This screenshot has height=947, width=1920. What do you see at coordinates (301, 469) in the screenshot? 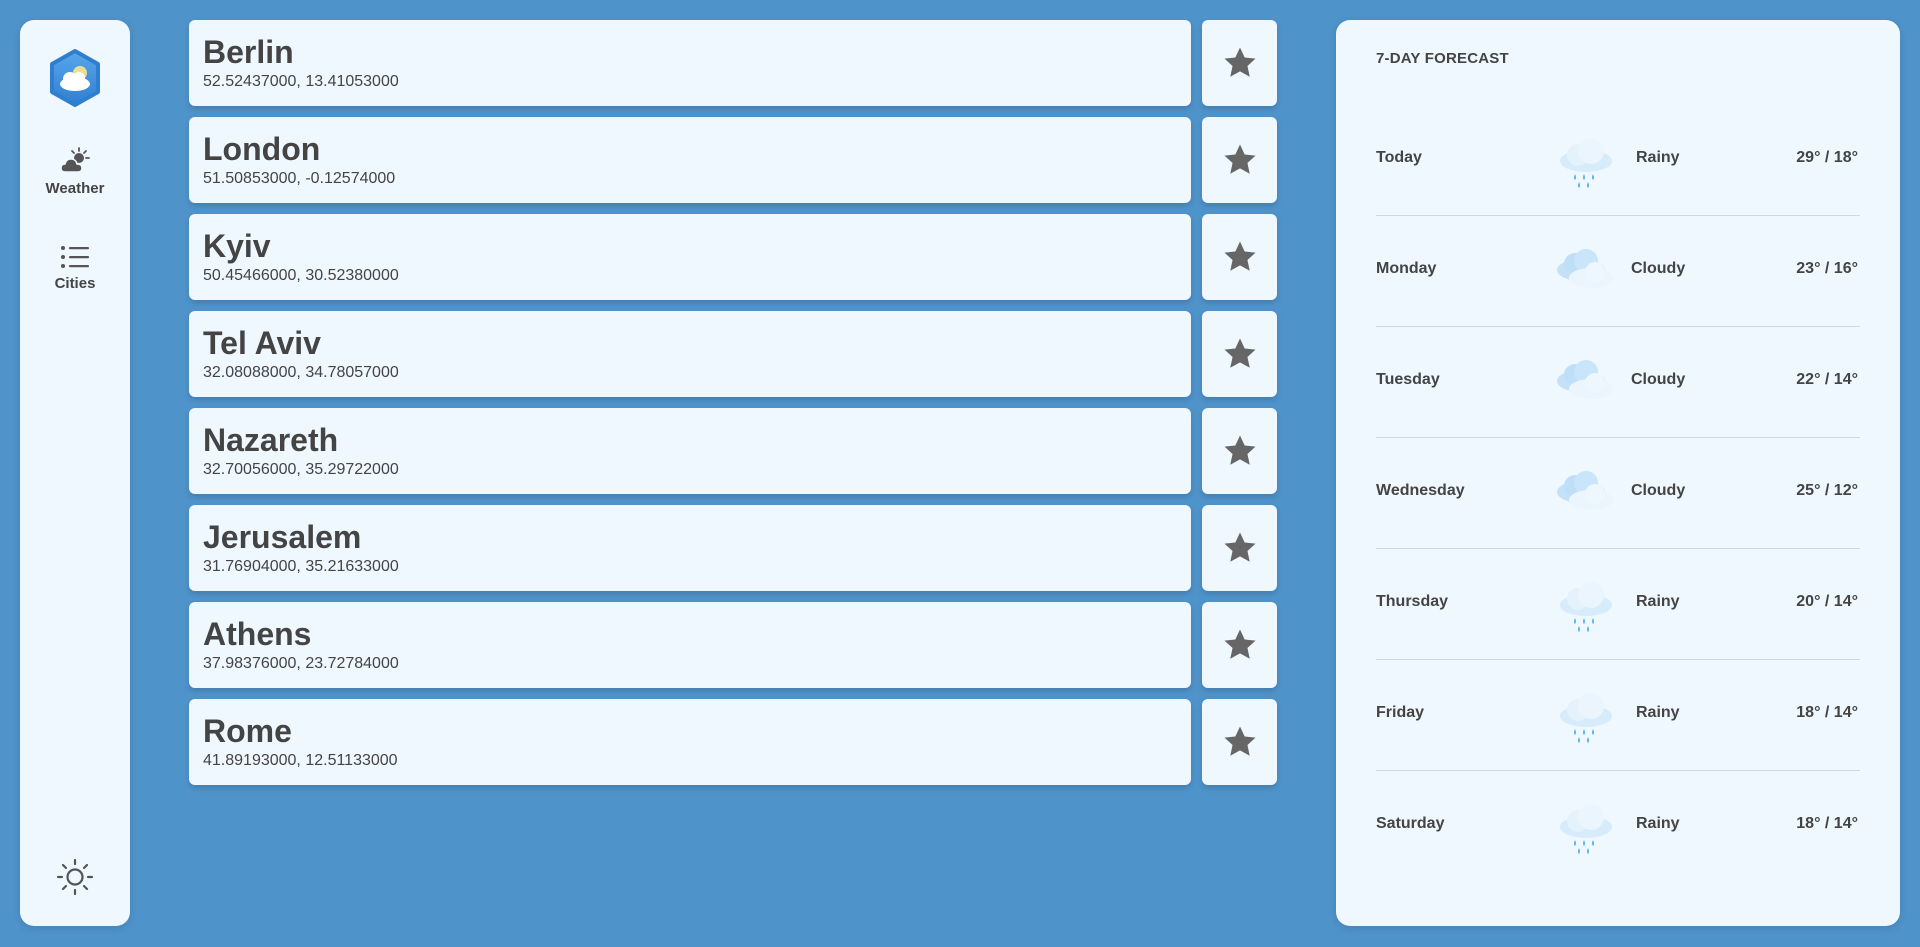
I see `city-coordinates: 32.70056000, 35.29722000` at bounding box center [301, 469].